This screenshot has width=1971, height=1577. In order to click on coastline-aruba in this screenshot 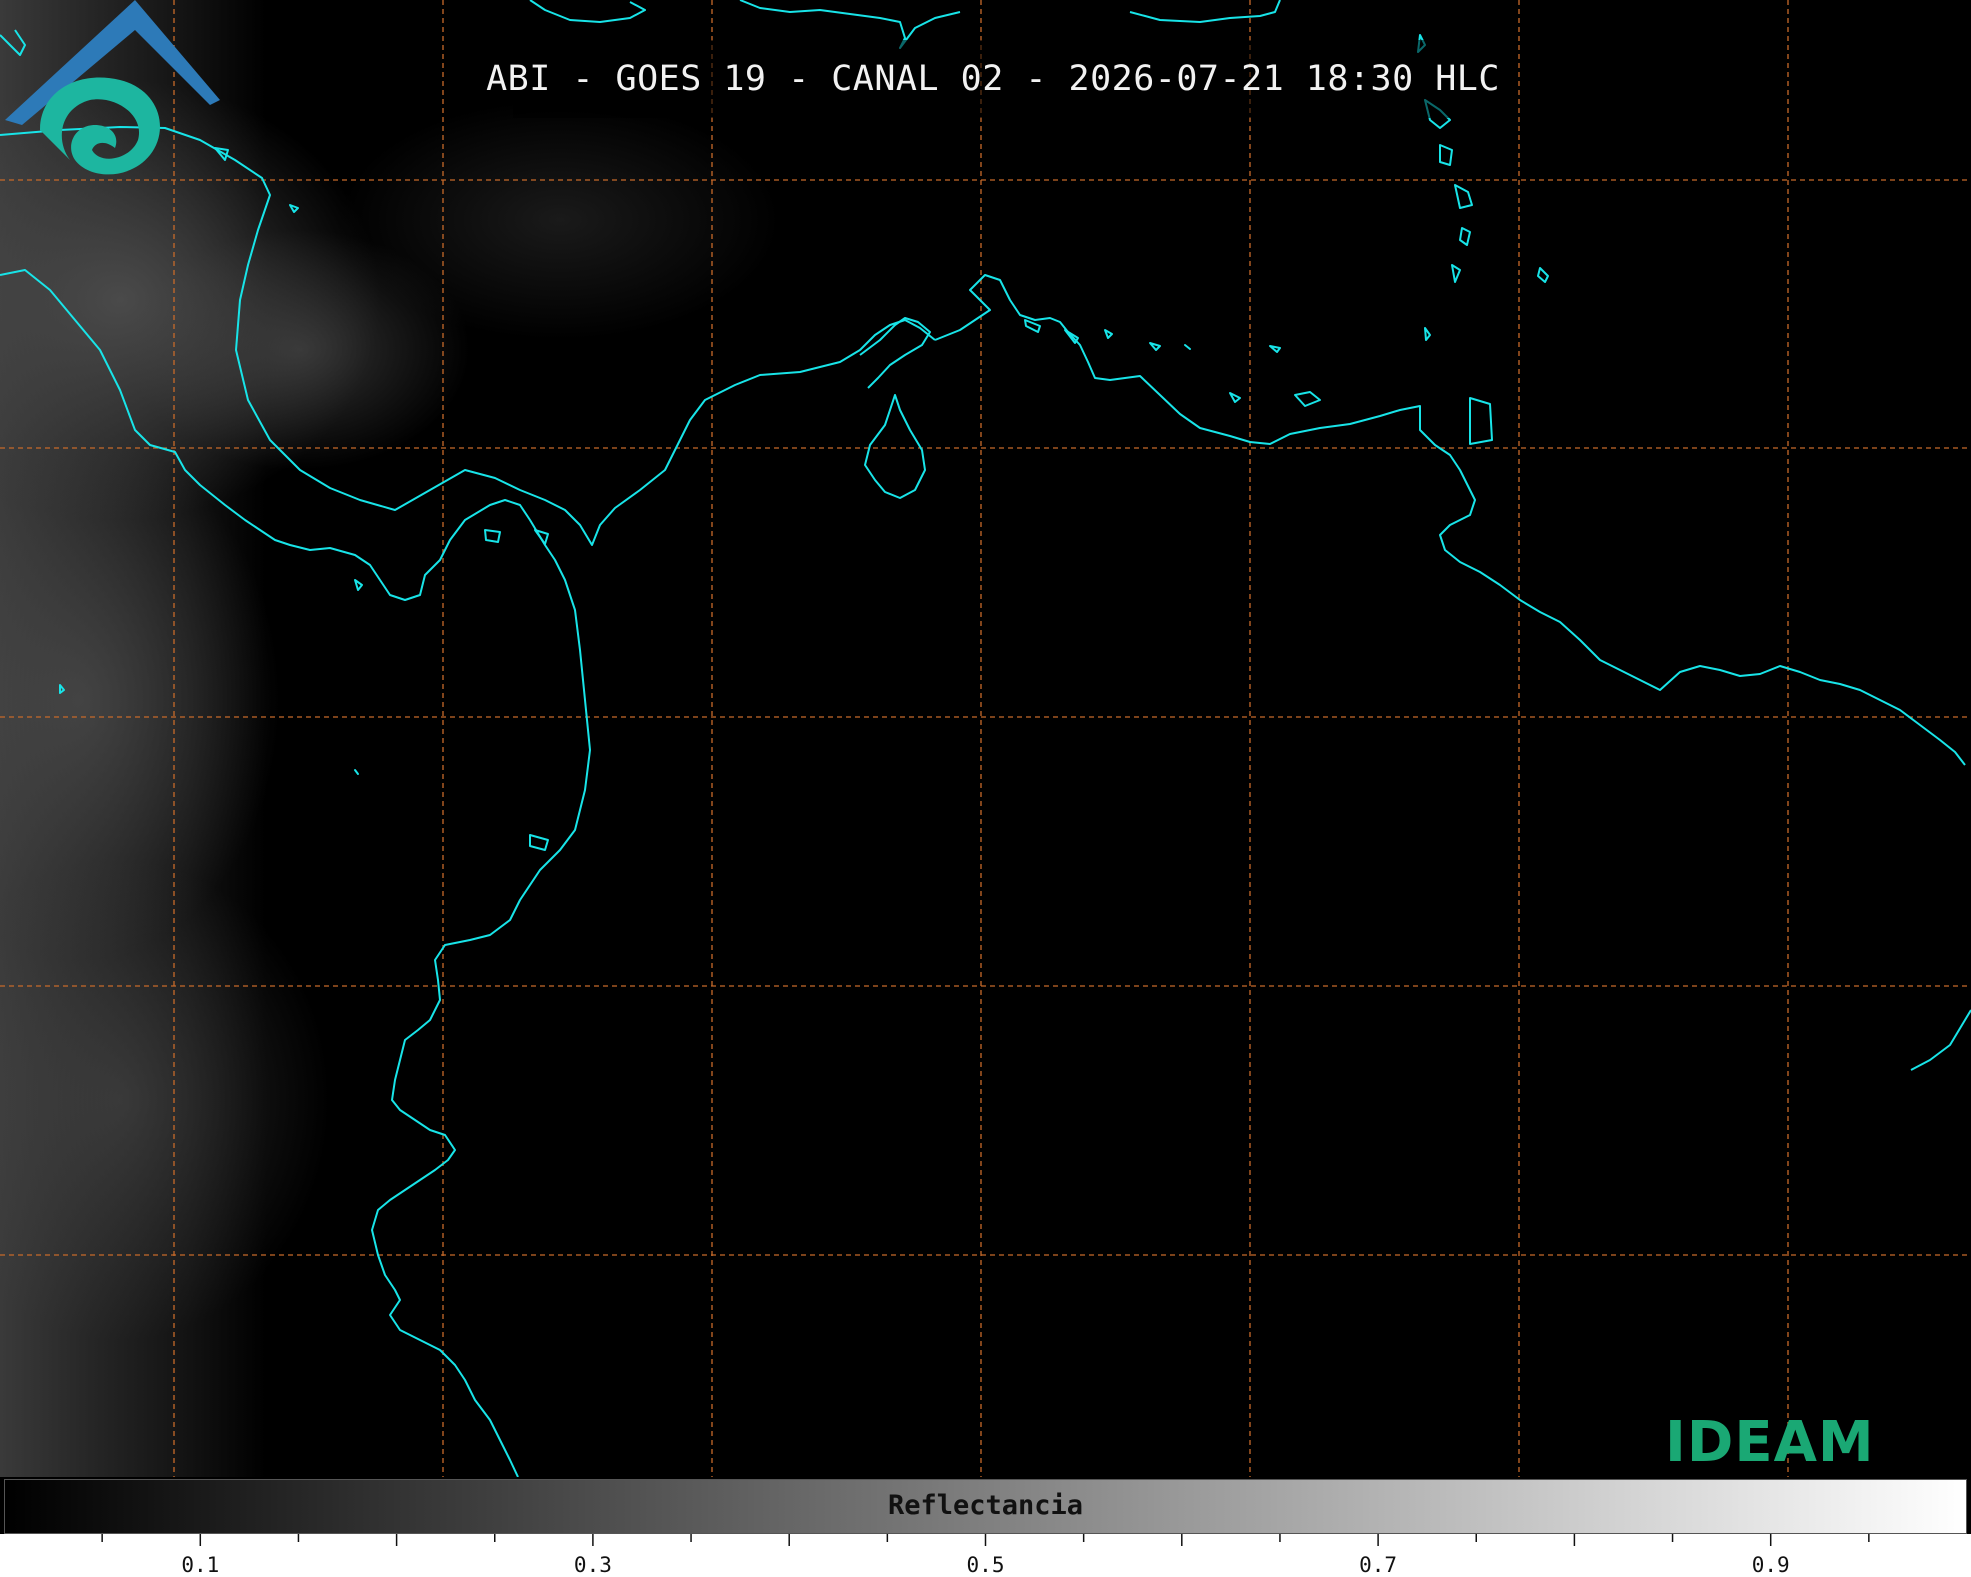, I will do `click(1032, 326)`.